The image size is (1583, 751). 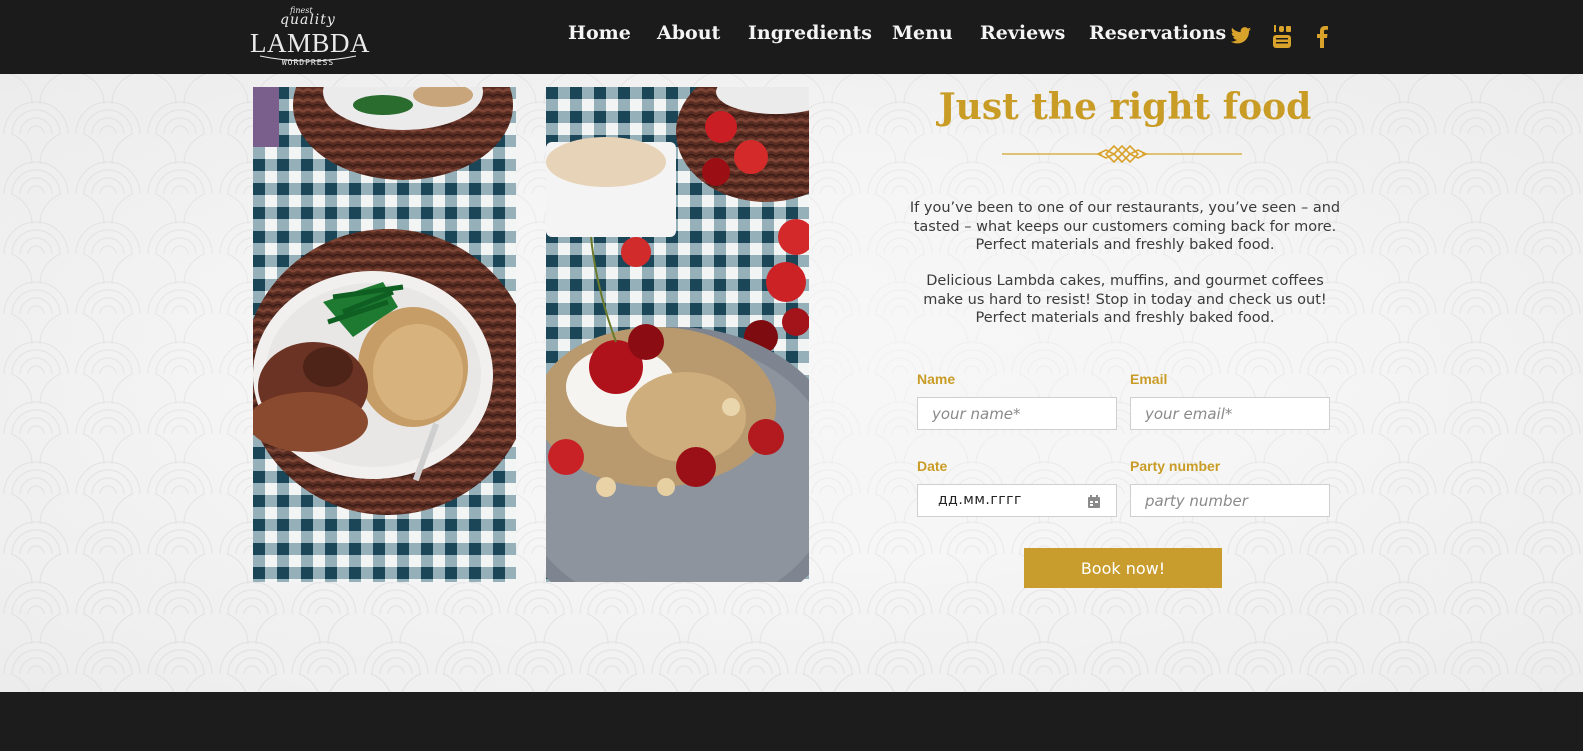 I want to click on party-number-label: Party number, so click(x=1175, y=466).